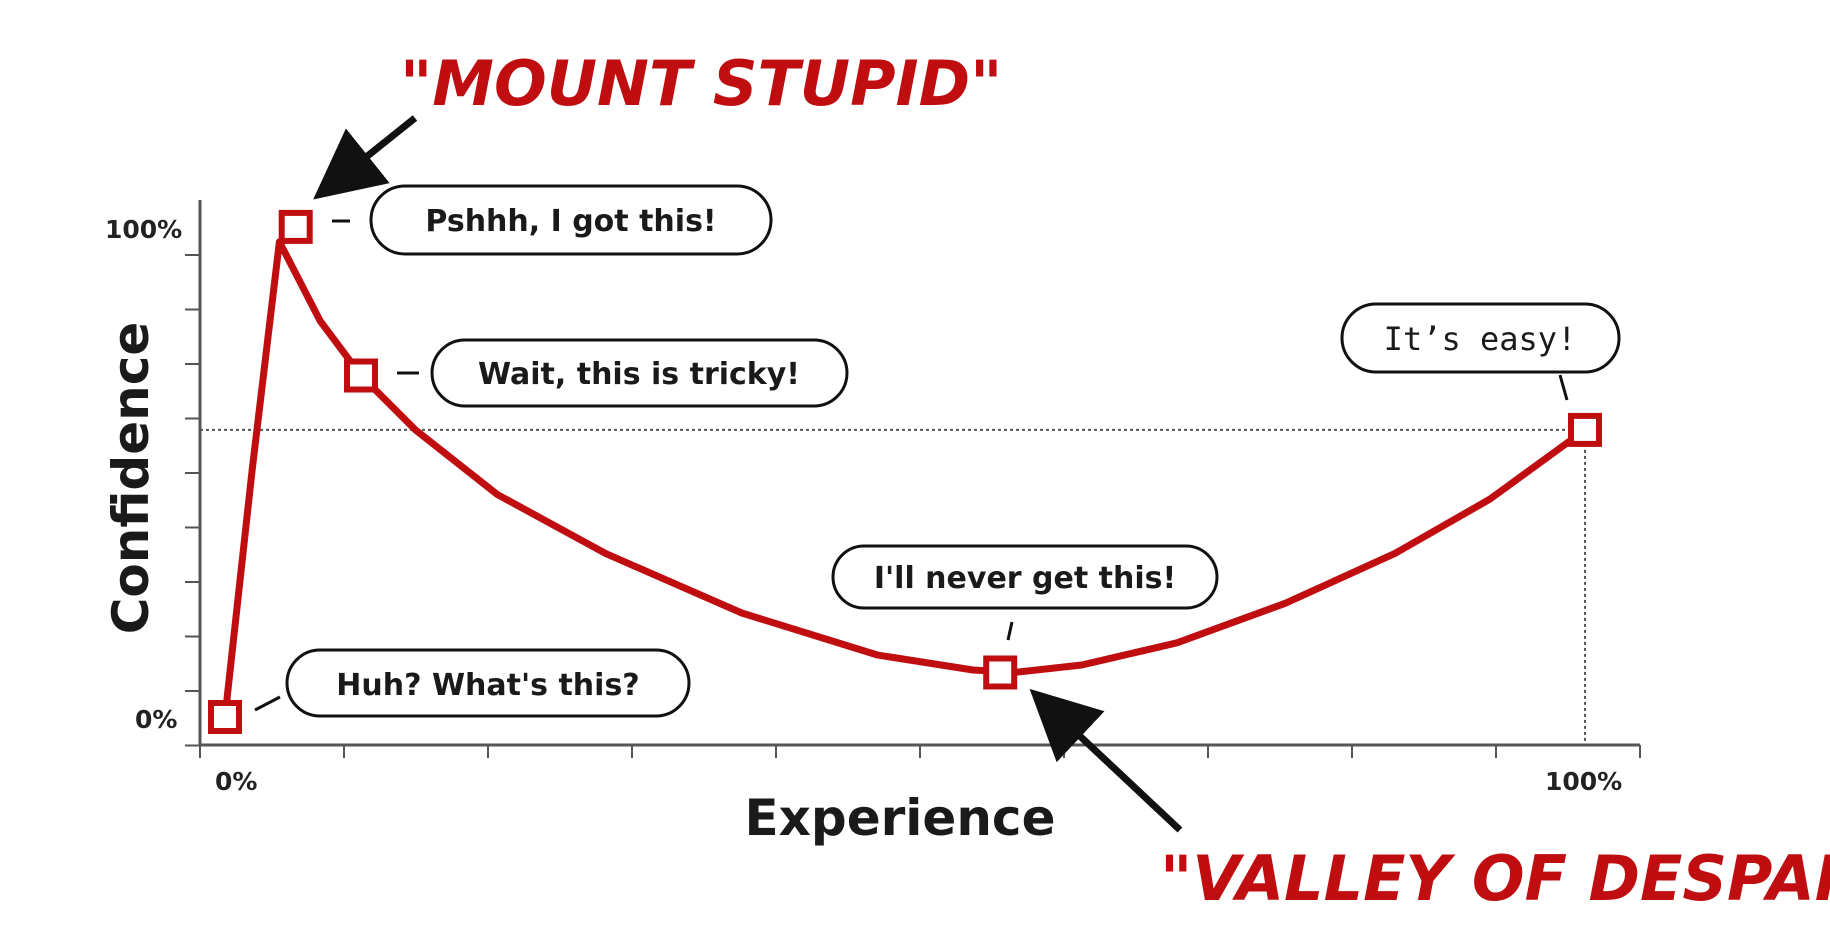 The image size is (1830, 952). What do you see at coordinates (900, 818) in the screenshot?
I see `x-axis-title: Experience` at bounding box center [900, 818].